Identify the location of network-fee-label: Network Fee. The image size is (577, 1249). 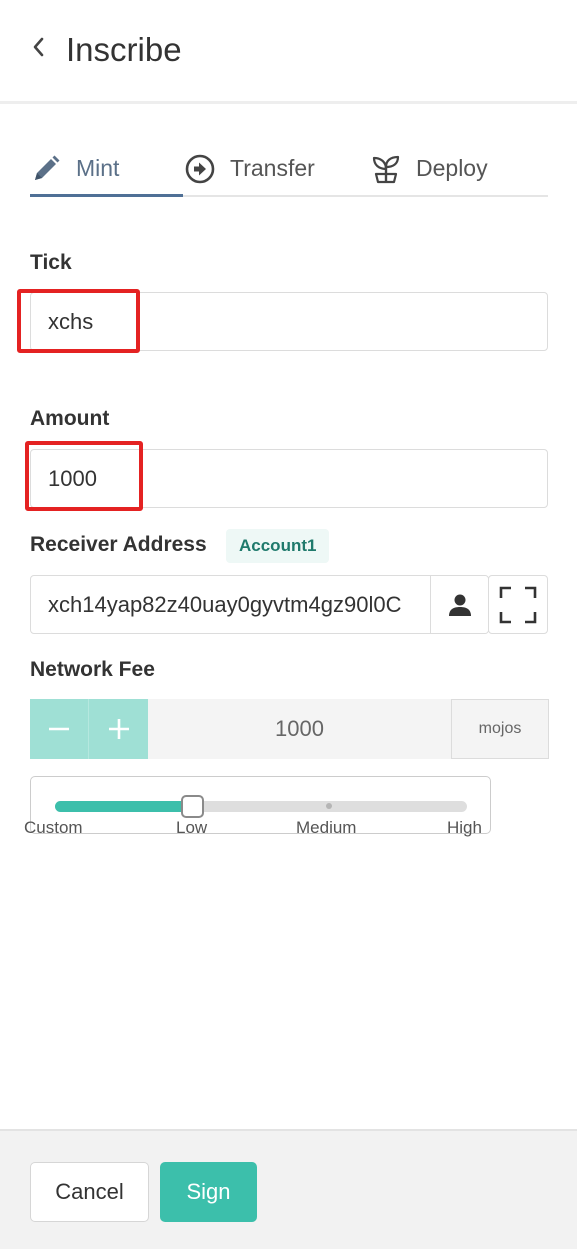
(92, 669).